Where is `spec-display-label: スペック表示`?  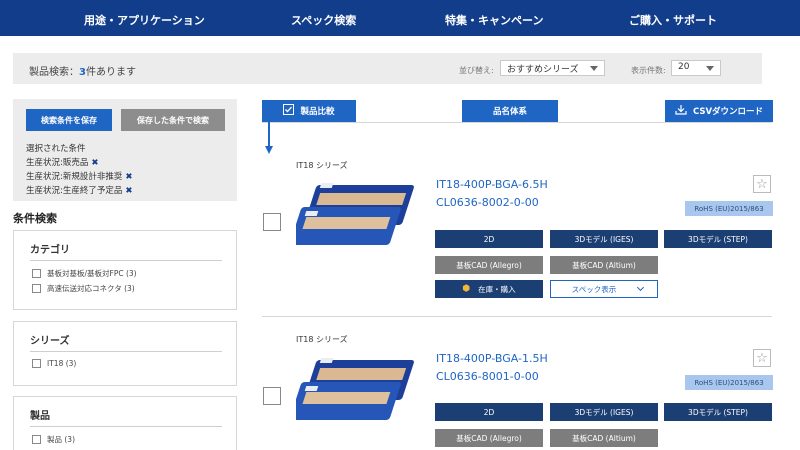 spec-display-label: スペック表示 is located at coordinates (594, 289).